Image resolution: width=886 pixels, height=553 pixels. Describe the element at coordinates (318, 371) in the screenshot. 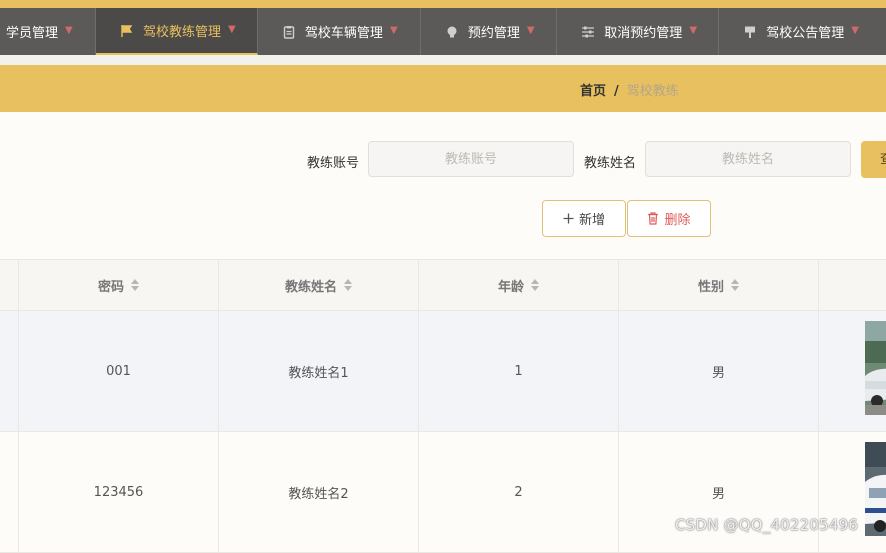

I see `cell-coach-name: 教练姓名1` at that location.